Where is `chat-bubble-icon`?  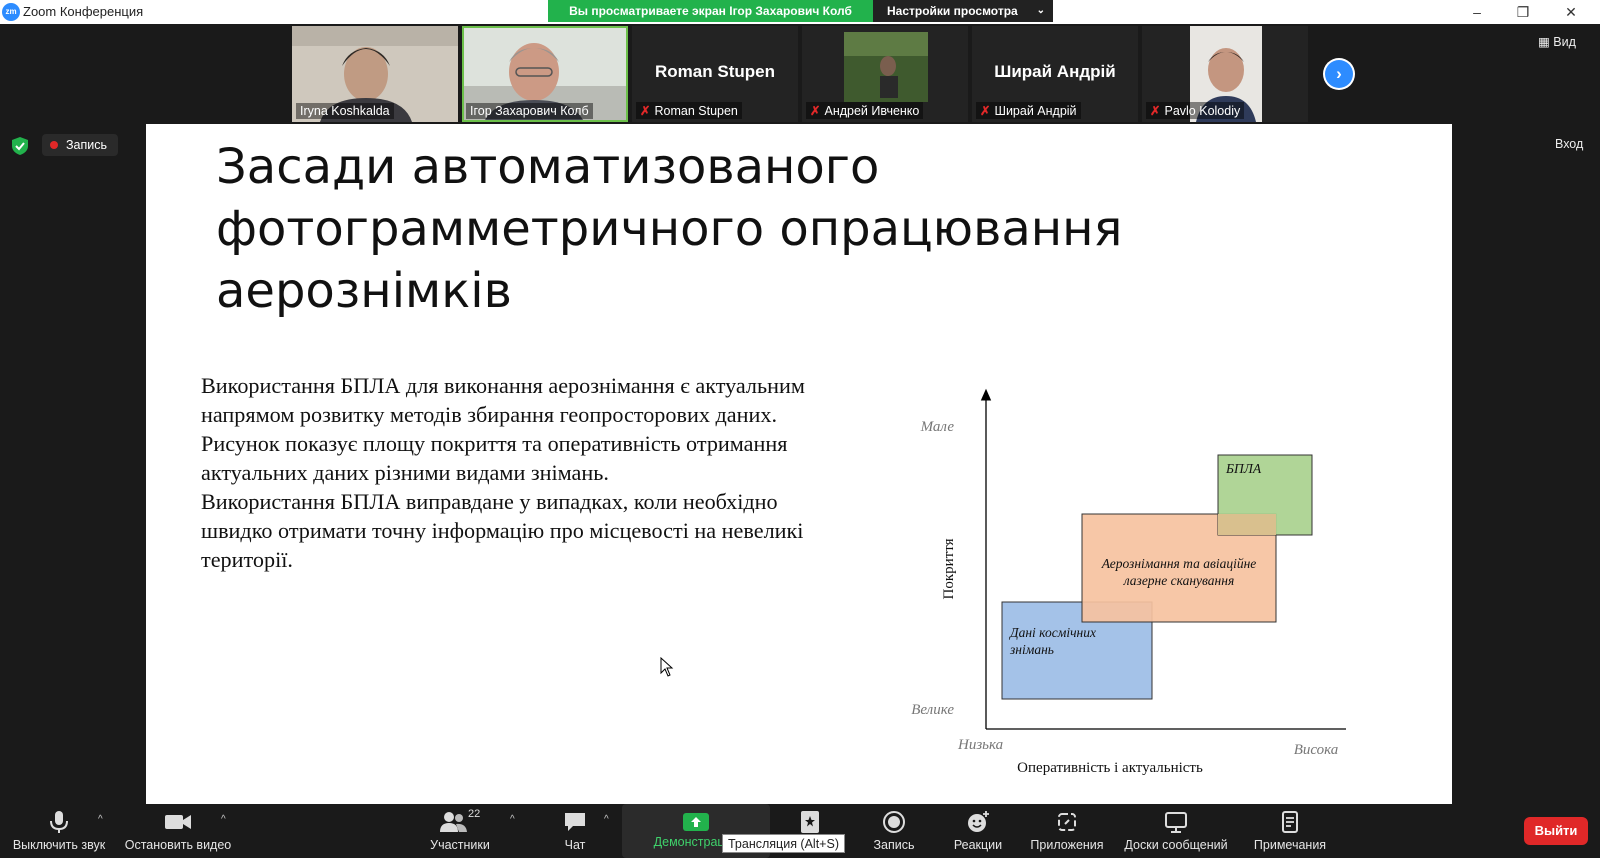
chat-bubble-icon is located at coordinates (575, 822).